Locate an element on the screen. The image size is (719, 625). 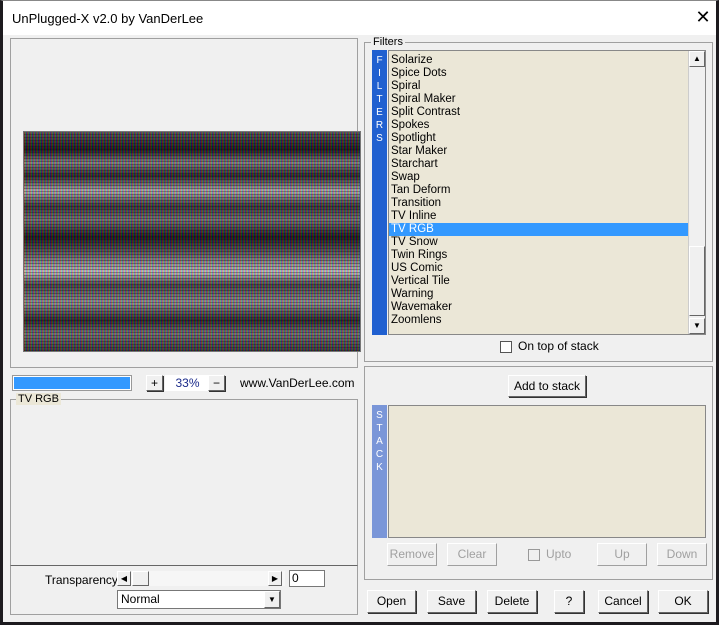
zoom-out-button: − is located at coordinates (216, 383).